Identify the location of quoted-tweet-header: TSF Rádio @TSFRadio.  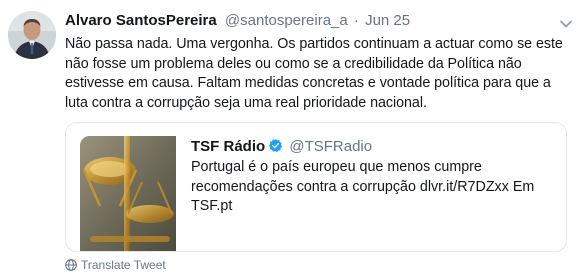
(281, 147).